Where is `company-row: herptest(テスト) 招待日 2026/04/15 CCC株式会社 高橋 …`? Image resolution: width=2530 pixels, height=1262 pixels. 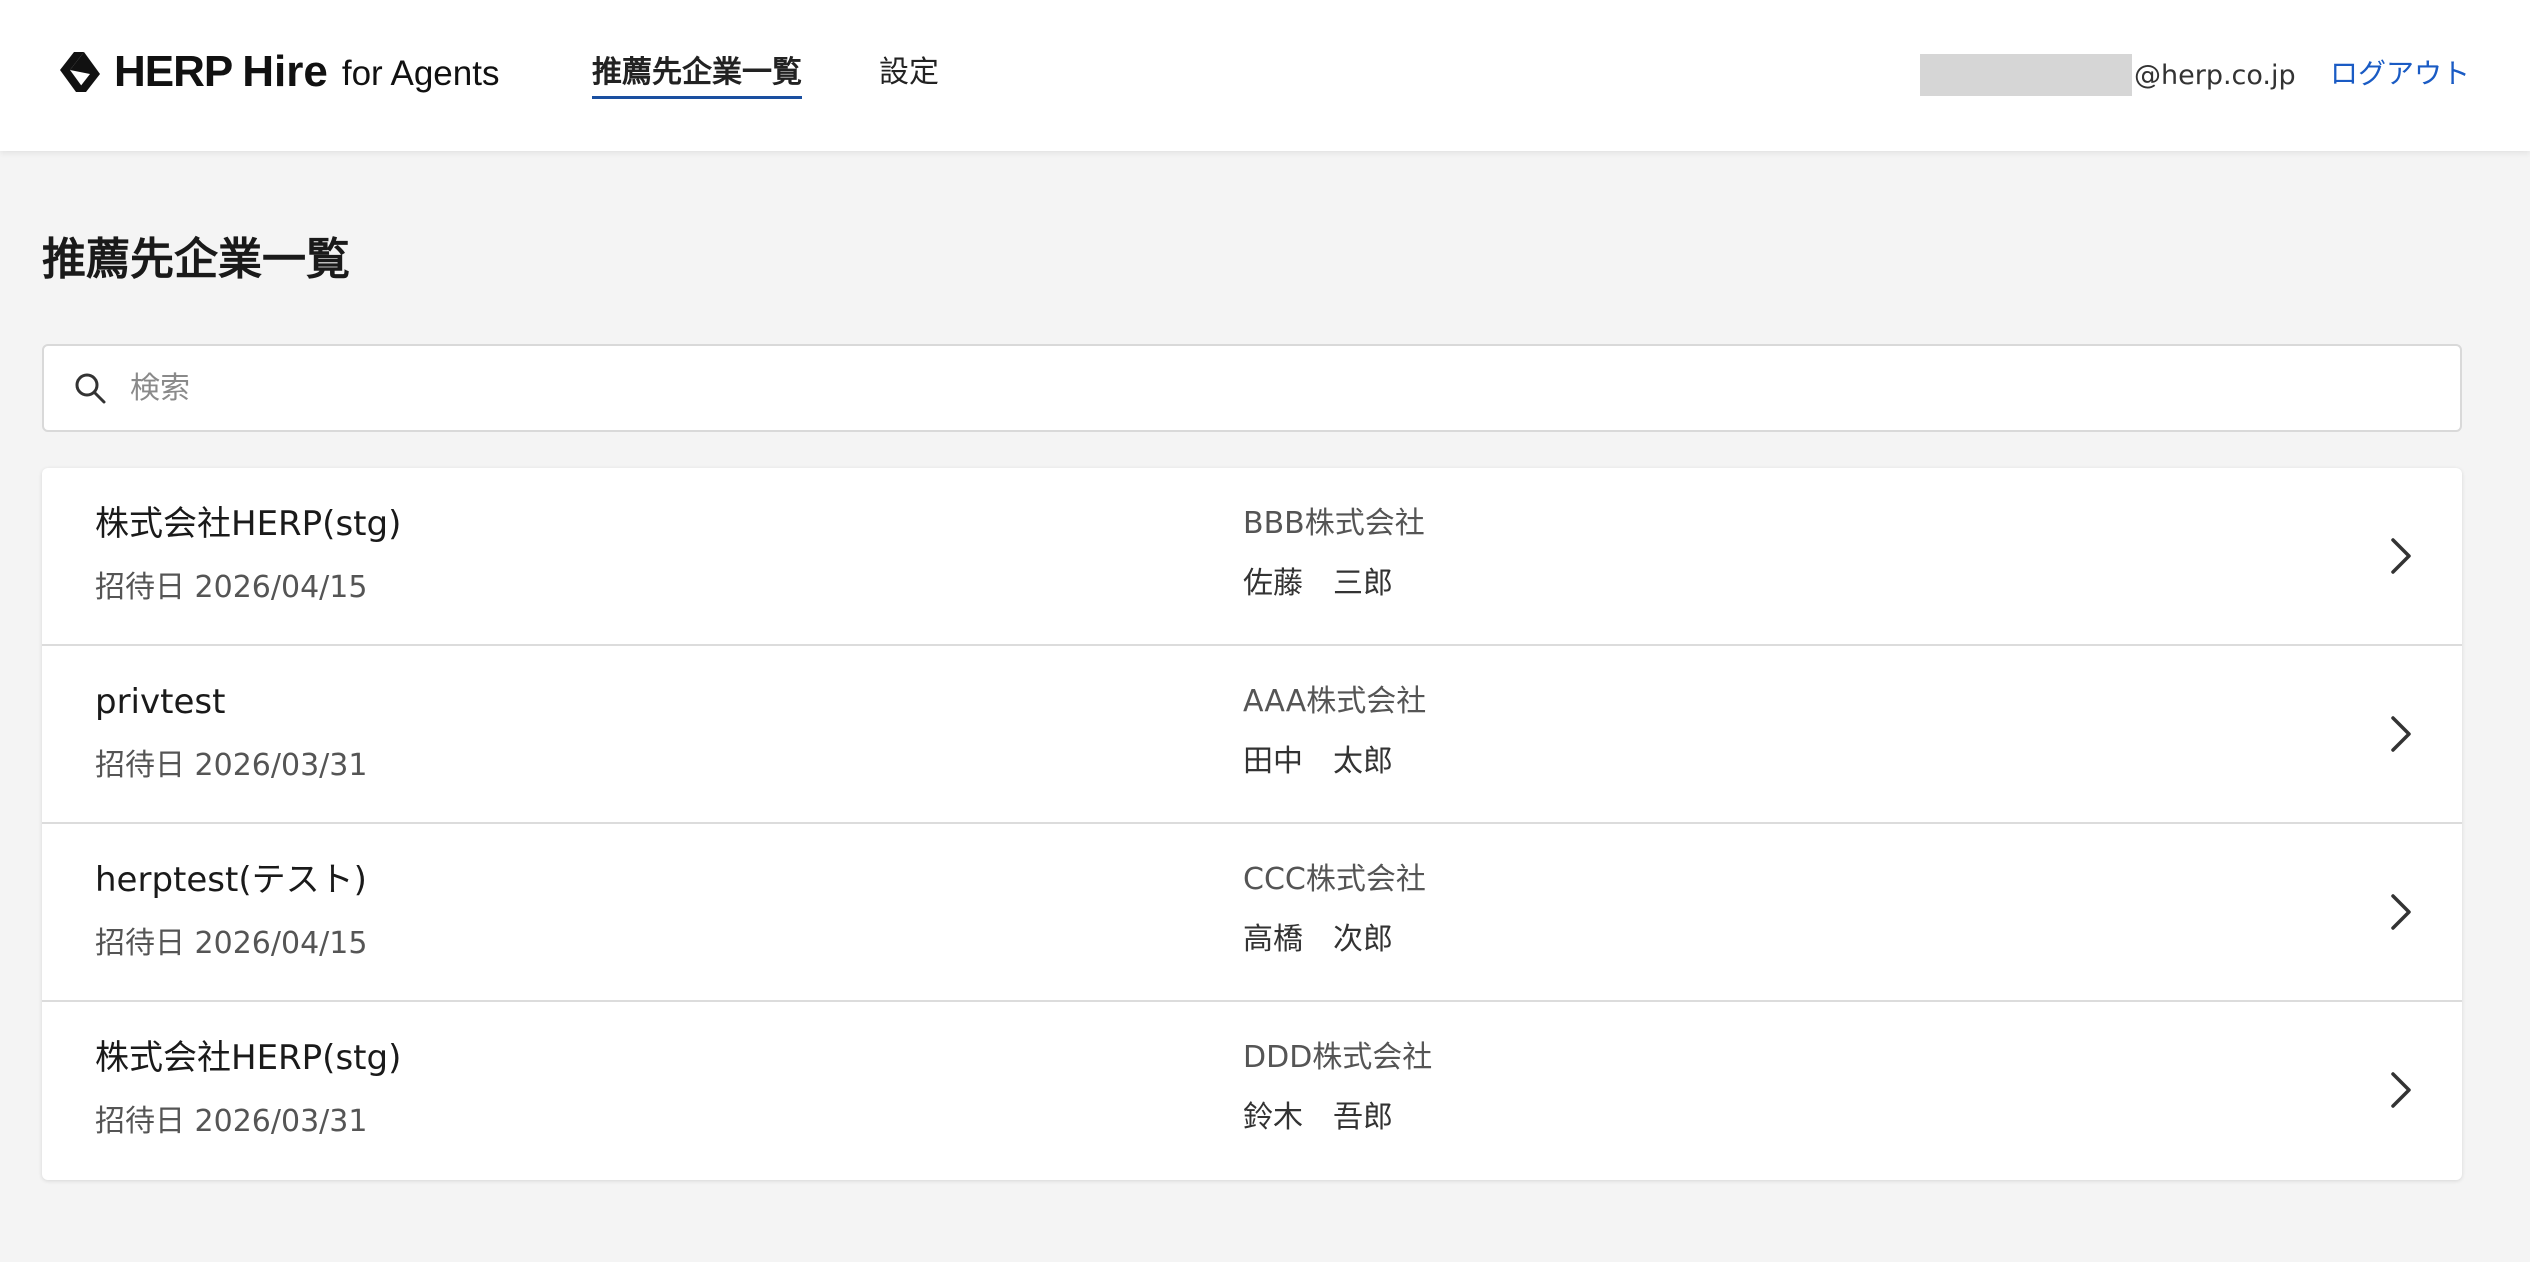
company-row: herptest(テスト) 招待日 2026/04/15 CCC株式会社 高橋 … is located at coordinates (1252, 913).